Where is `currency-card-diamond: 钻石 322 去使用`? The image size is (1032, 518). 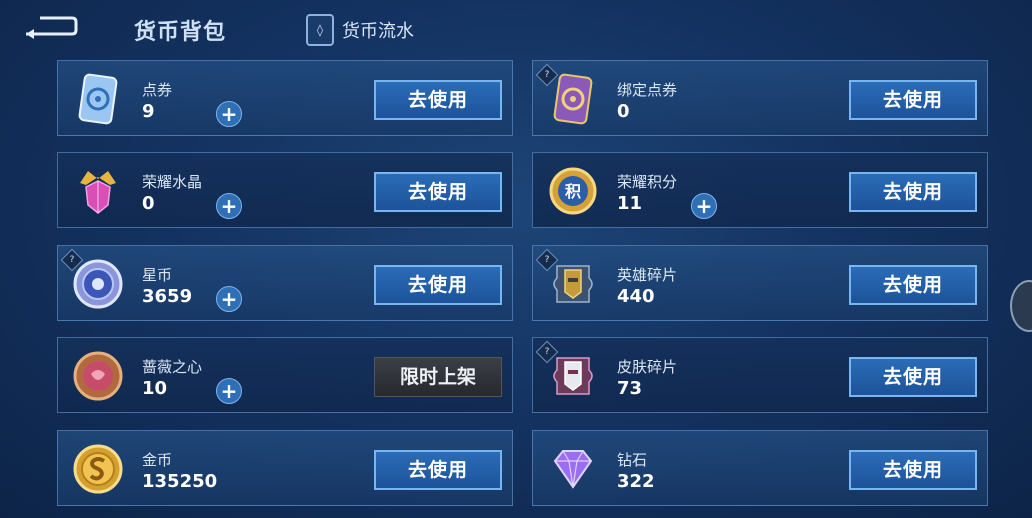 currency-card-diamond: 钻石 322 去使用 is located at coordinates (760, 468).